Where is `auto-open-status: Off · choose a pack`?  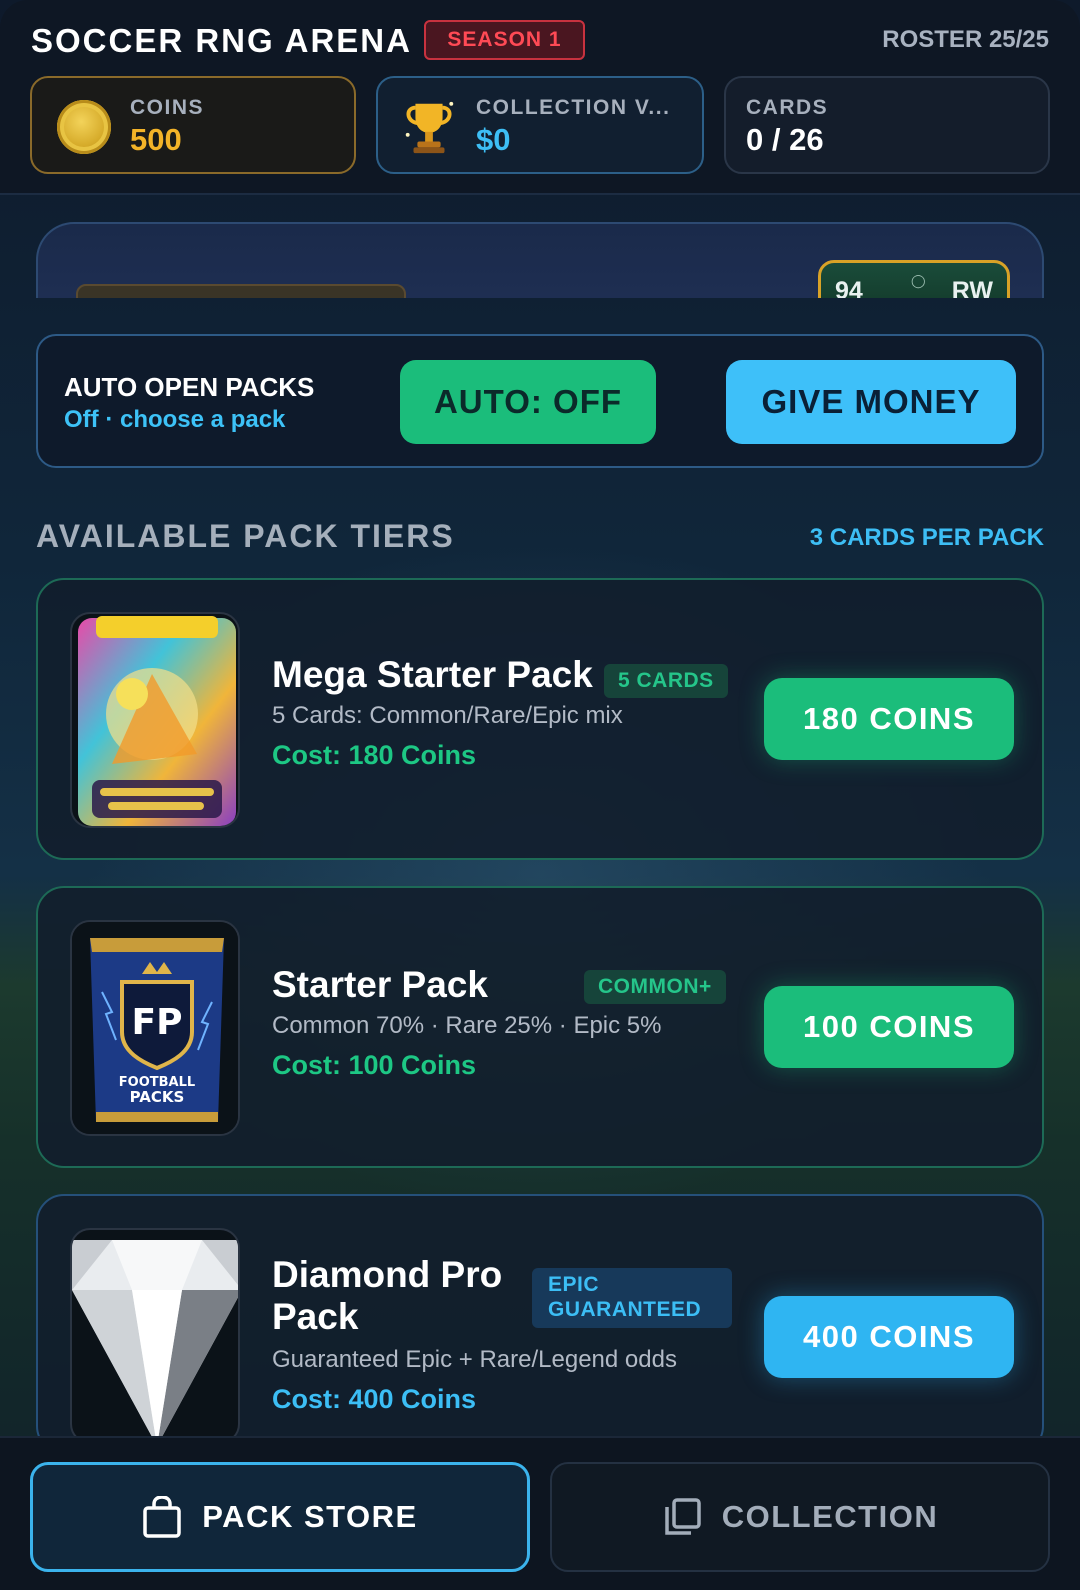
auto-open-status: Off · choose a pack is located at coordinates (175, 419).